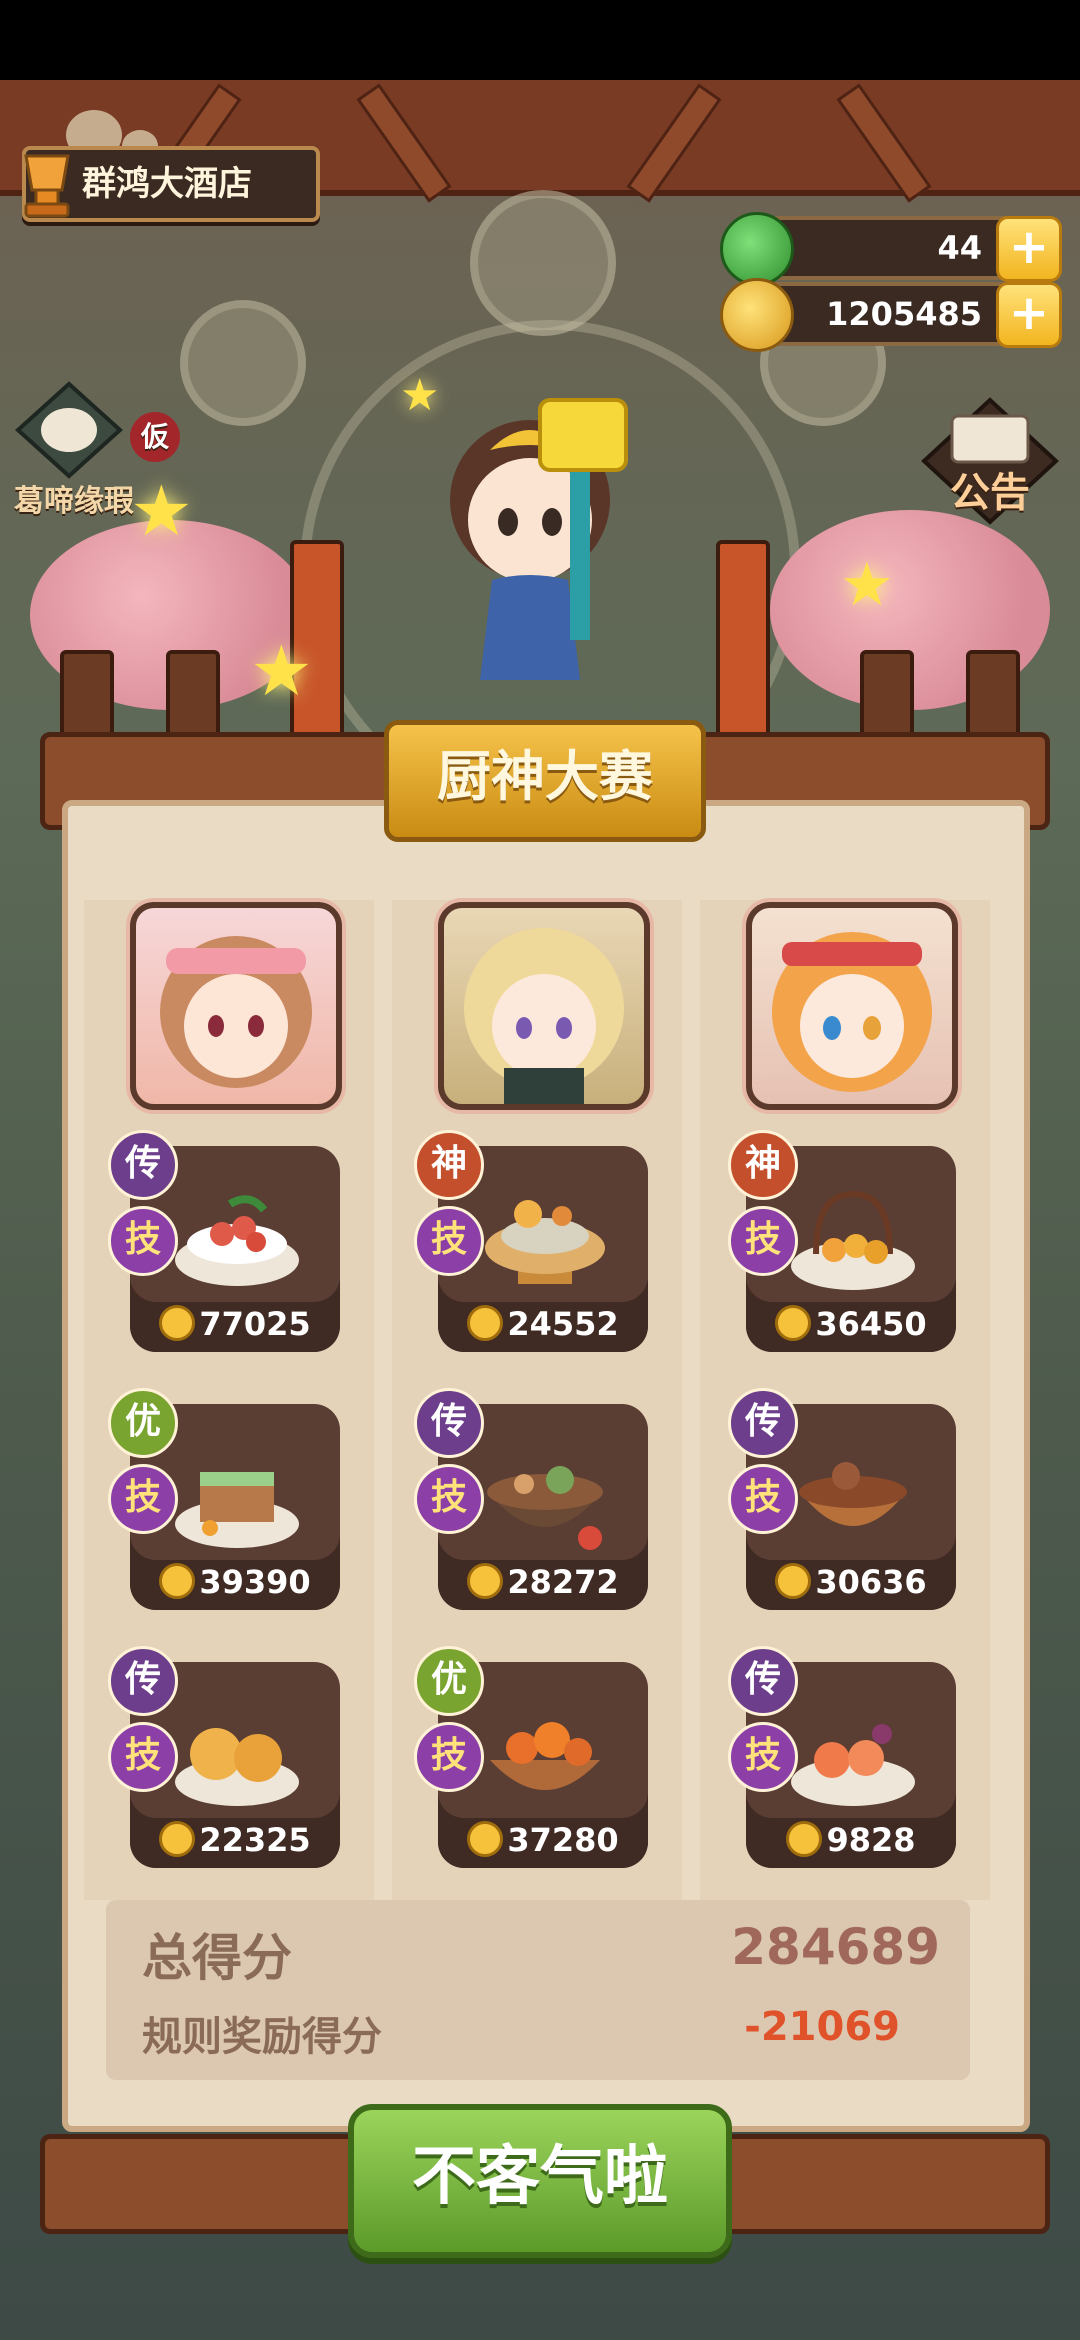 This screenshot has width=1080, height=2340. Describe the element at coordinates (995, 461) in the screenshot. I see `notice-button: 公告` at that location.